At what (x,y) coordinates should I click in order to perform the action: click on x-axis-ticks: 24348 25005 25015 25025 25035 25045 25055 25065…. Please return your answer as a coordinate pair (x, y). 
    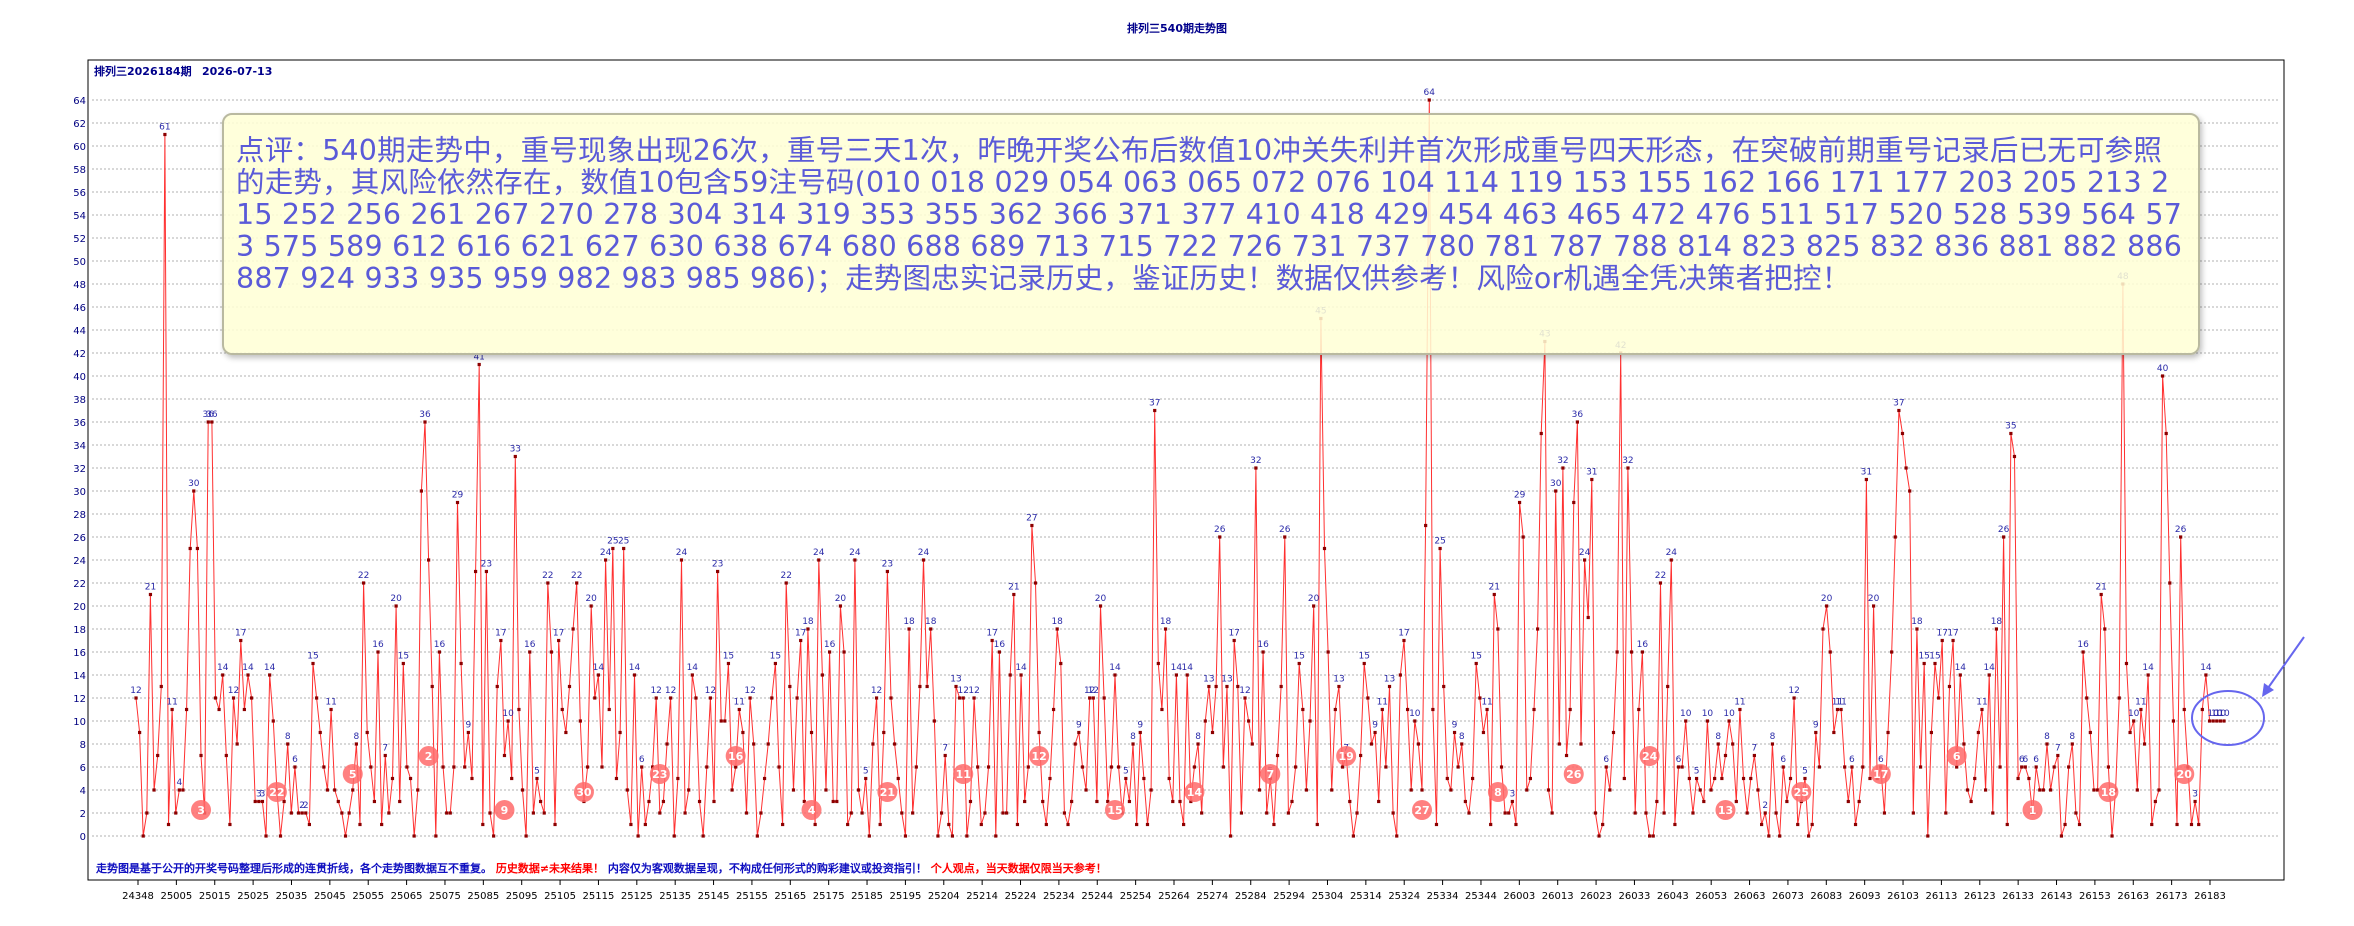
    Looking at the image, I should click on (1174, 891).